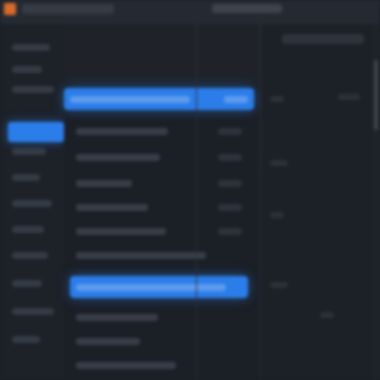 The height and width of the screenshot is (380, 380). Describe the element at coordinates (162, 53) in the screenshot. I see `list-header` at that location.